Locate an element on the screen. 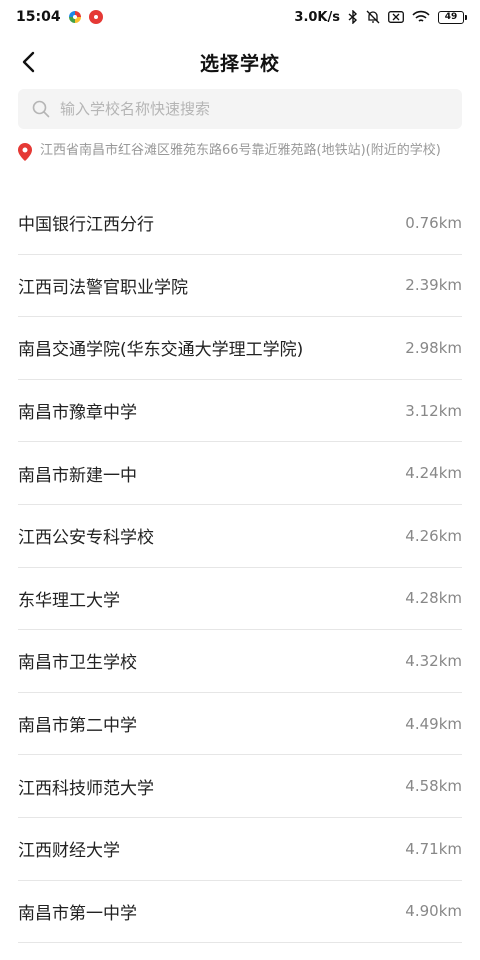  bluetooth-icon is located at coordinates (353, 17).